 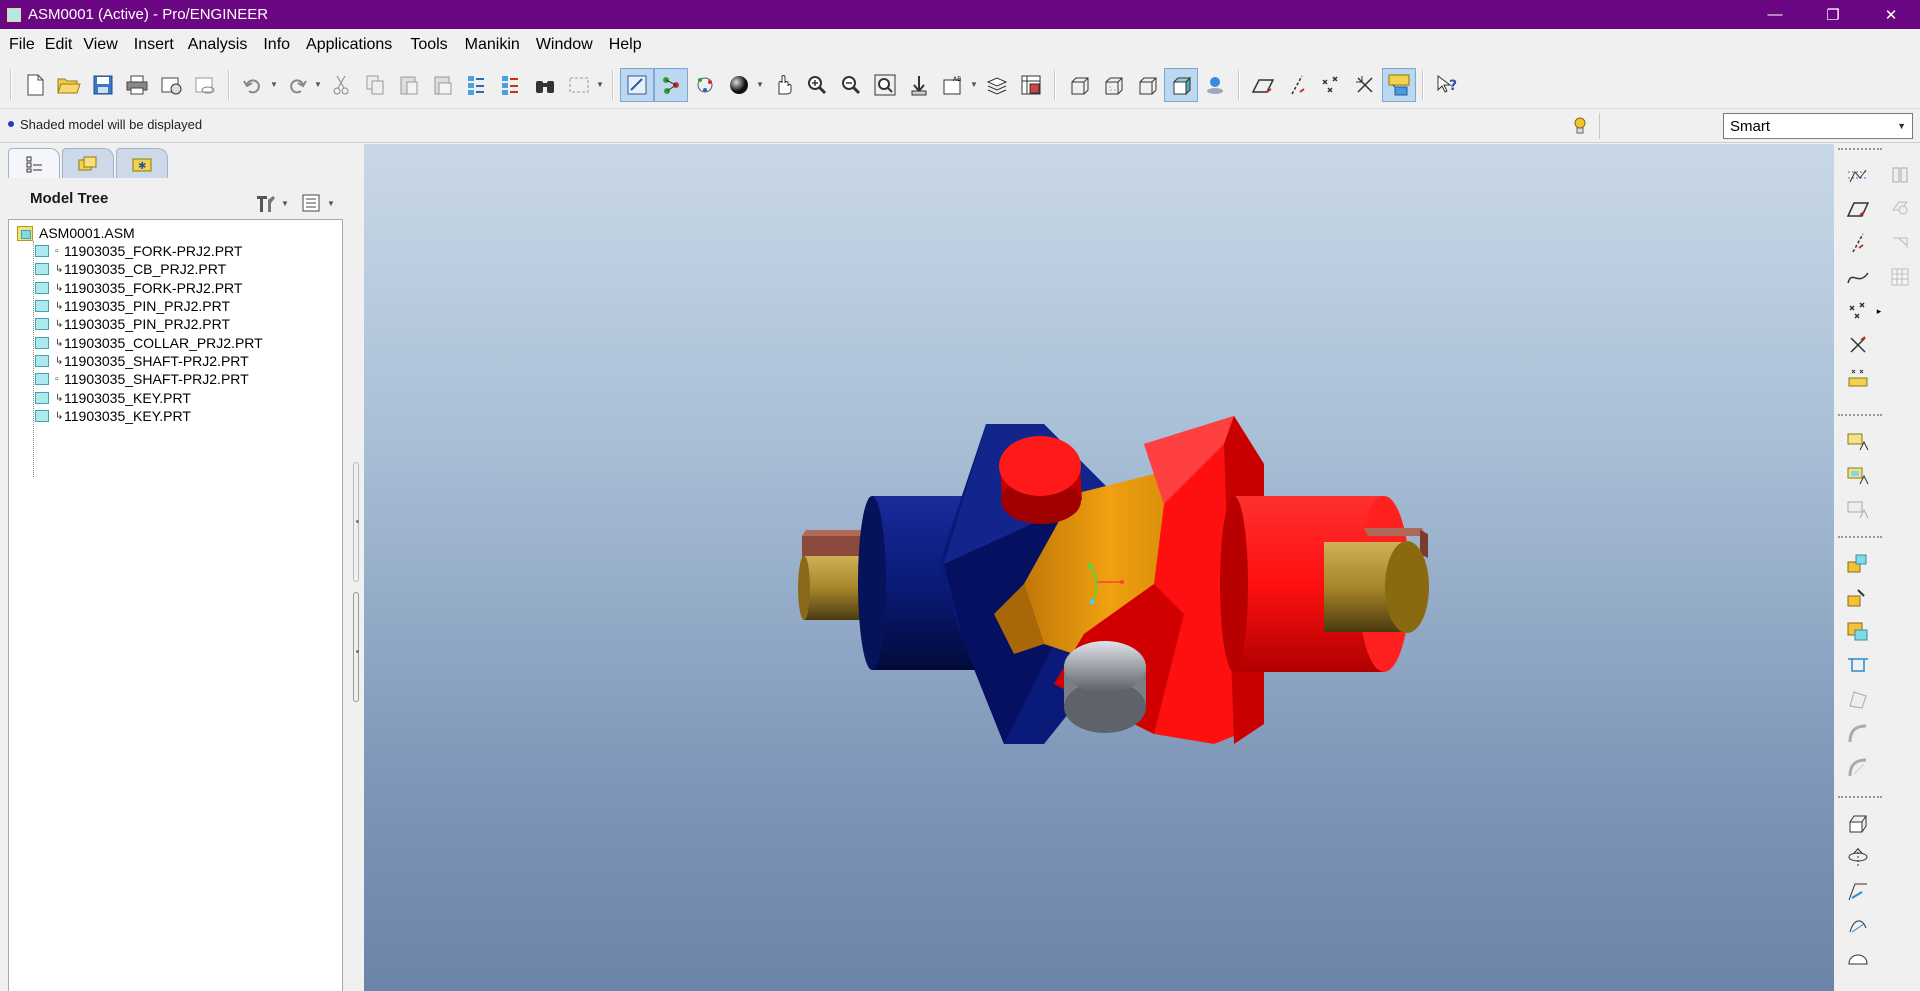 What do you see at coordinates (1113, 85) in the screenshot?
I see `hidden-line-icon` at bounding box center [1113, 85].